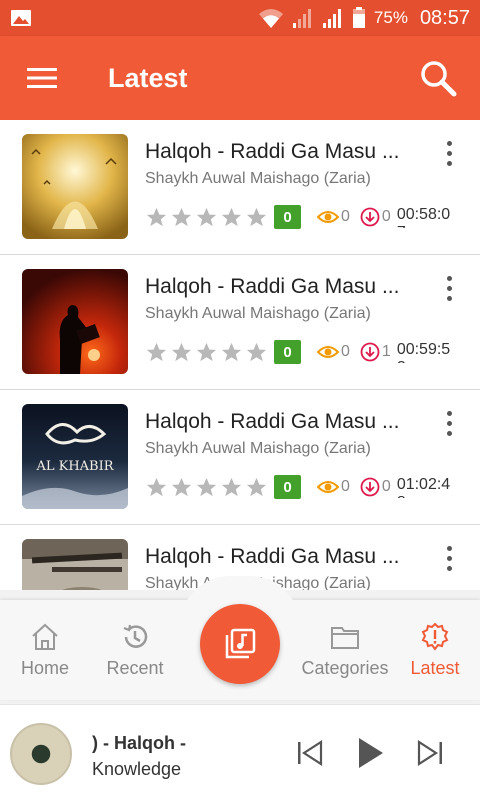  Describe the element at coordinates (75, 456) in the screenshot. I see `track-artwork: AL KHABIR` at that location.